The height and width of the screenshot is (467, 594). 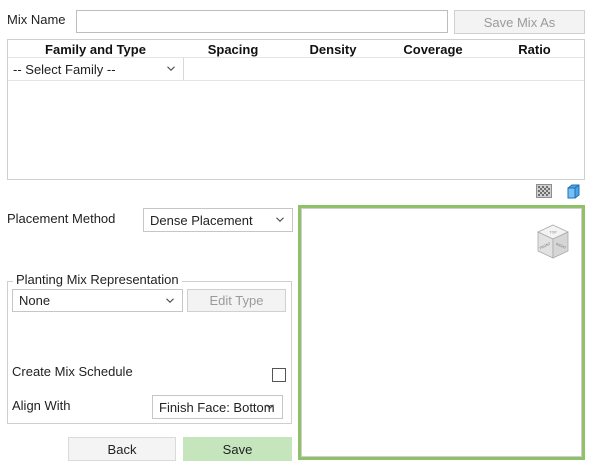 I want to click on coverage-cell, so click(x=434, y=69).